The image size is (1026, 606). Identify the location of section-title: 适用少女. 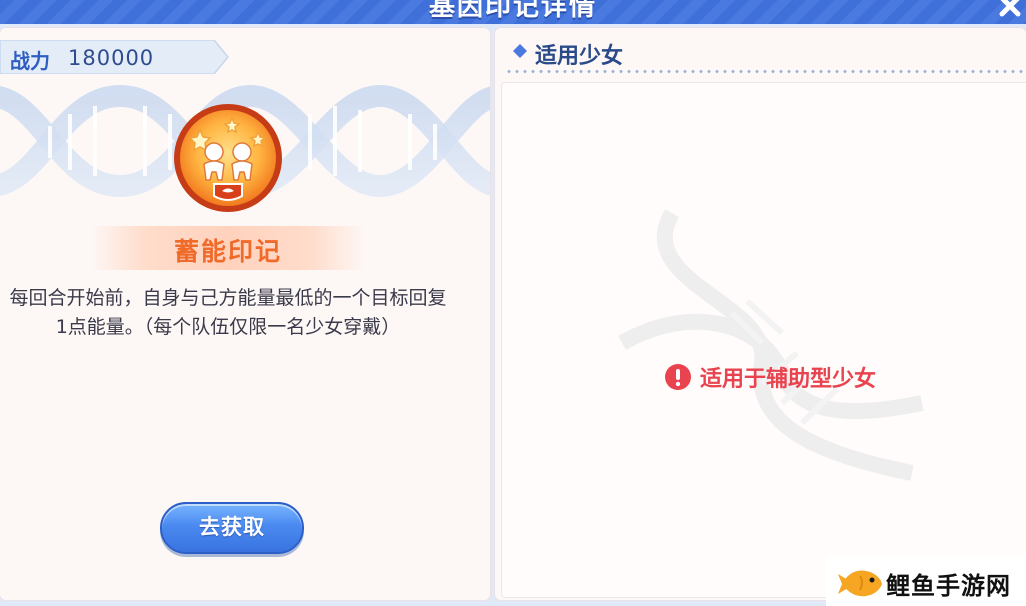
(579, 56).